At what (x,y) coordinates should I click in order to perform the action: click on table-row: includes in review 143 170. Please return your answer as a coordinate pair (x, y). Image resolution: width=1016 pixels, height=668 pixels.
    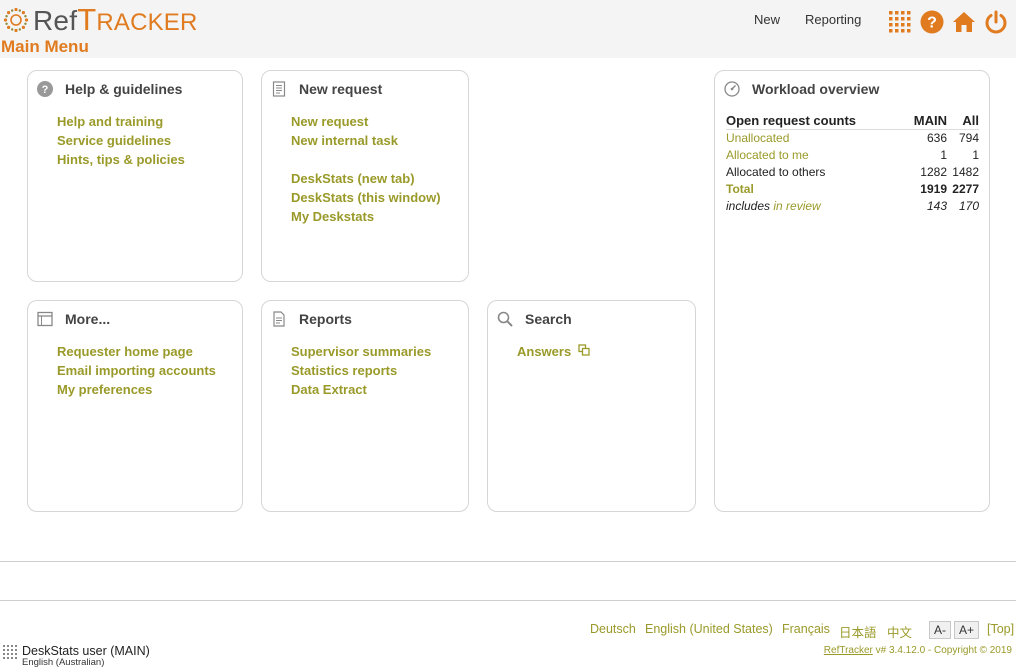
    Looking at the image, I should click on (852, 206).